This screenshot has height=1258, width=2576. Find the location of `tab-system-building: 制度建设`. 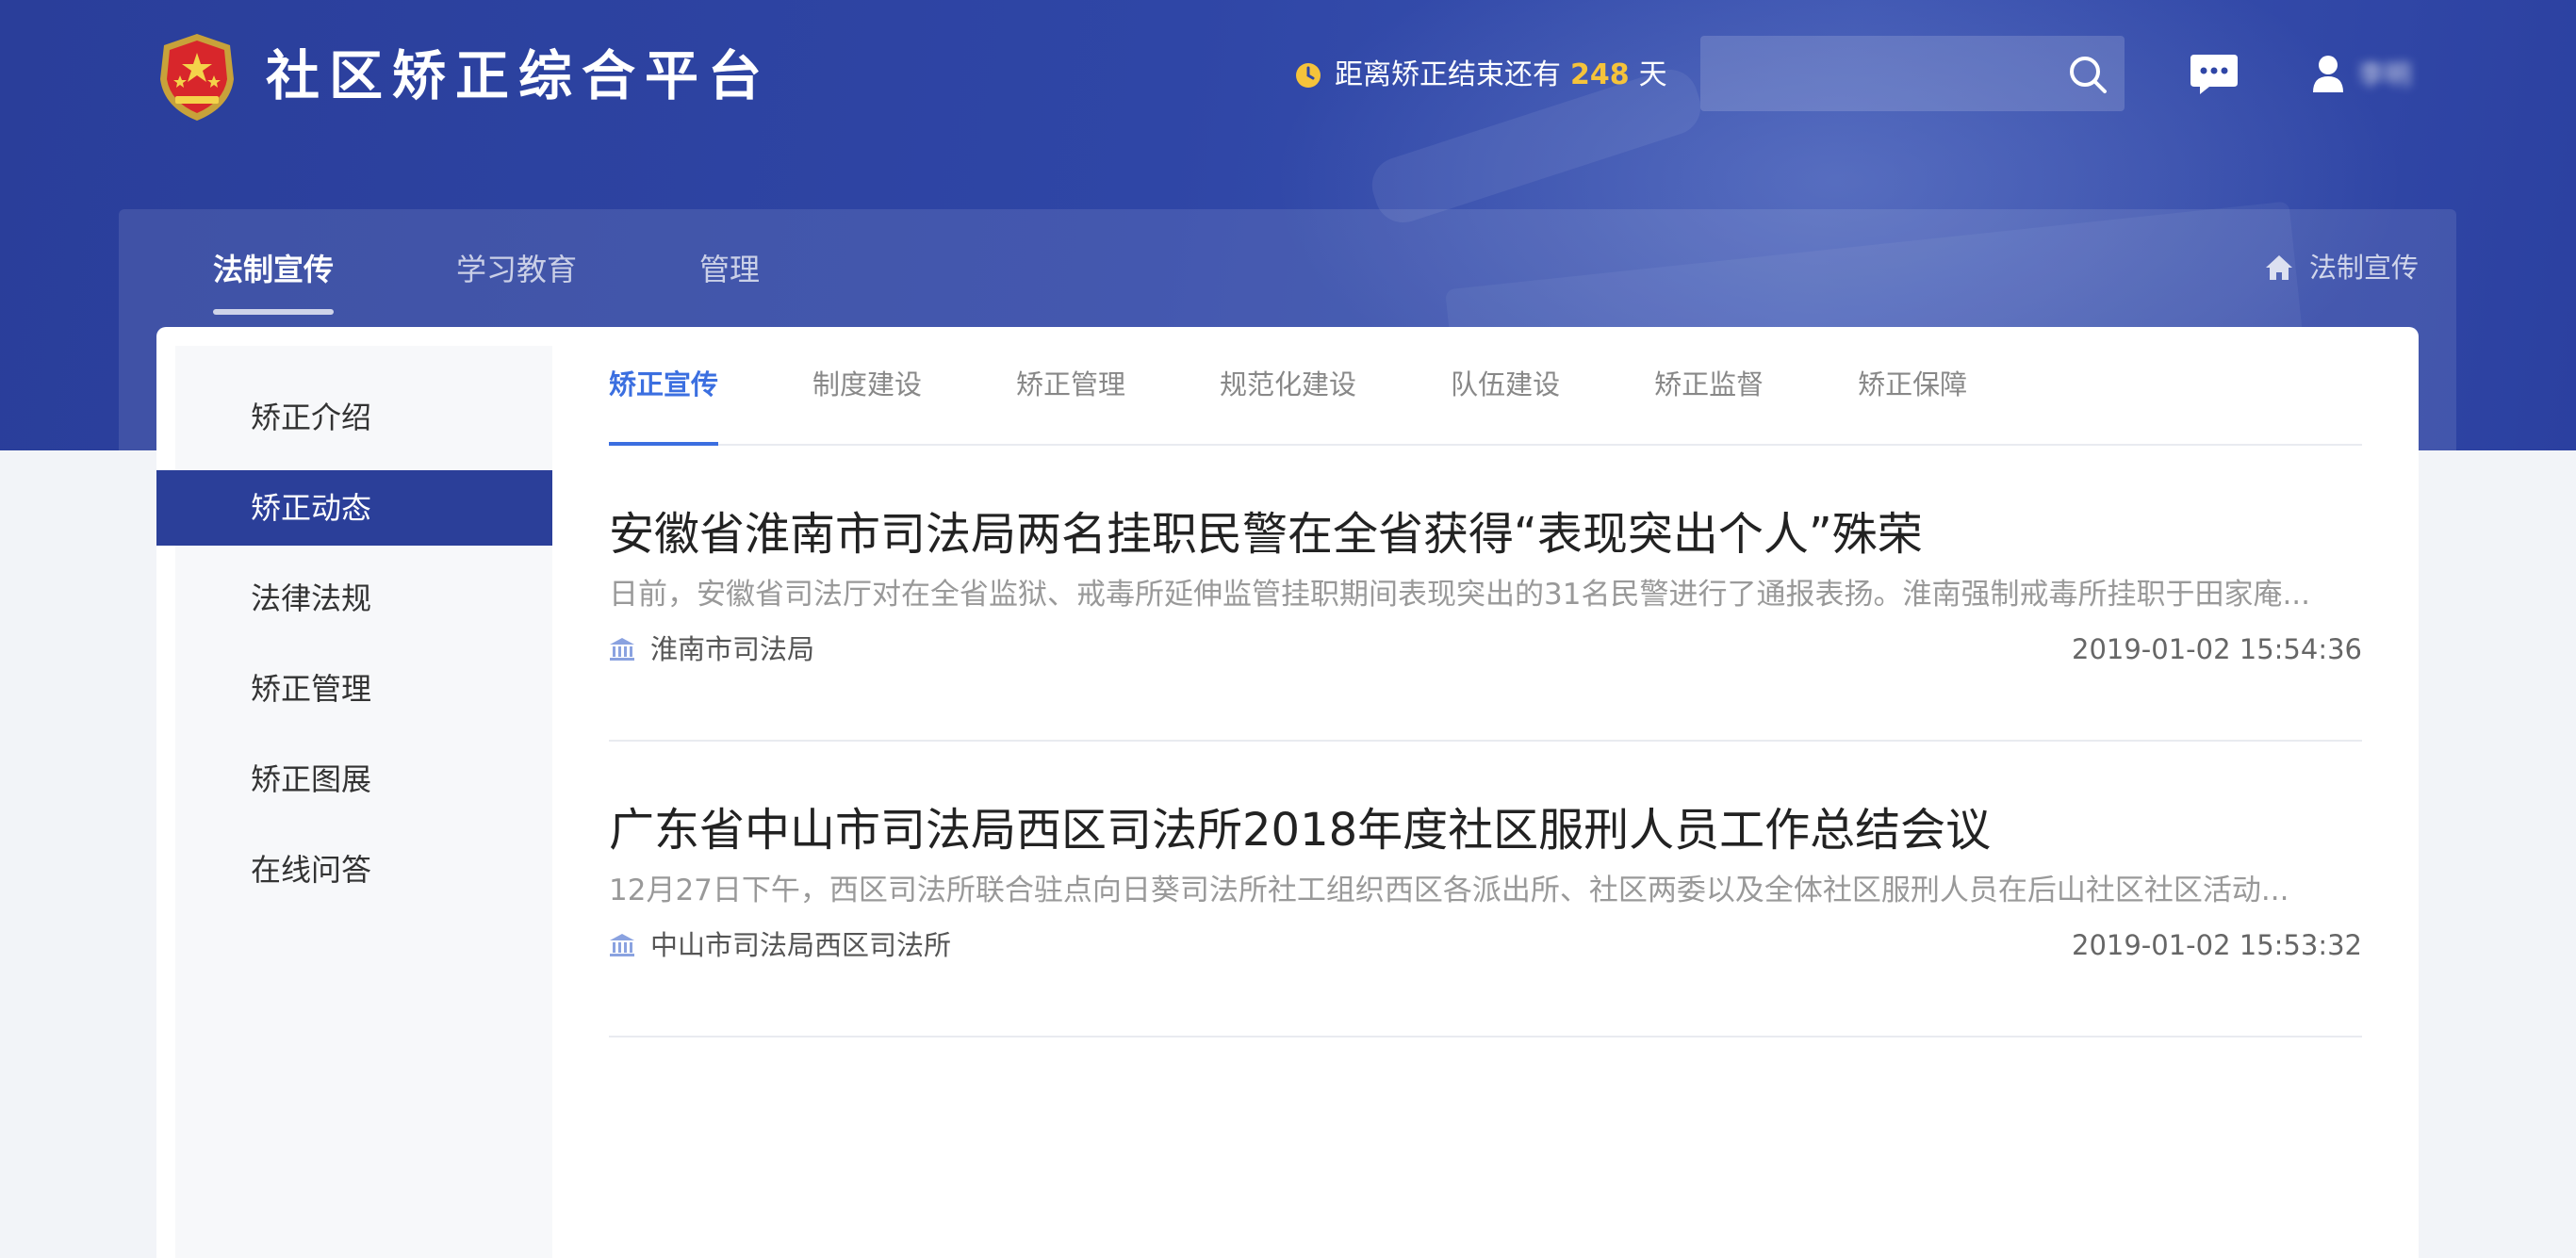

tab-system-building: 制度建设 is located at coordinates (867, 397).